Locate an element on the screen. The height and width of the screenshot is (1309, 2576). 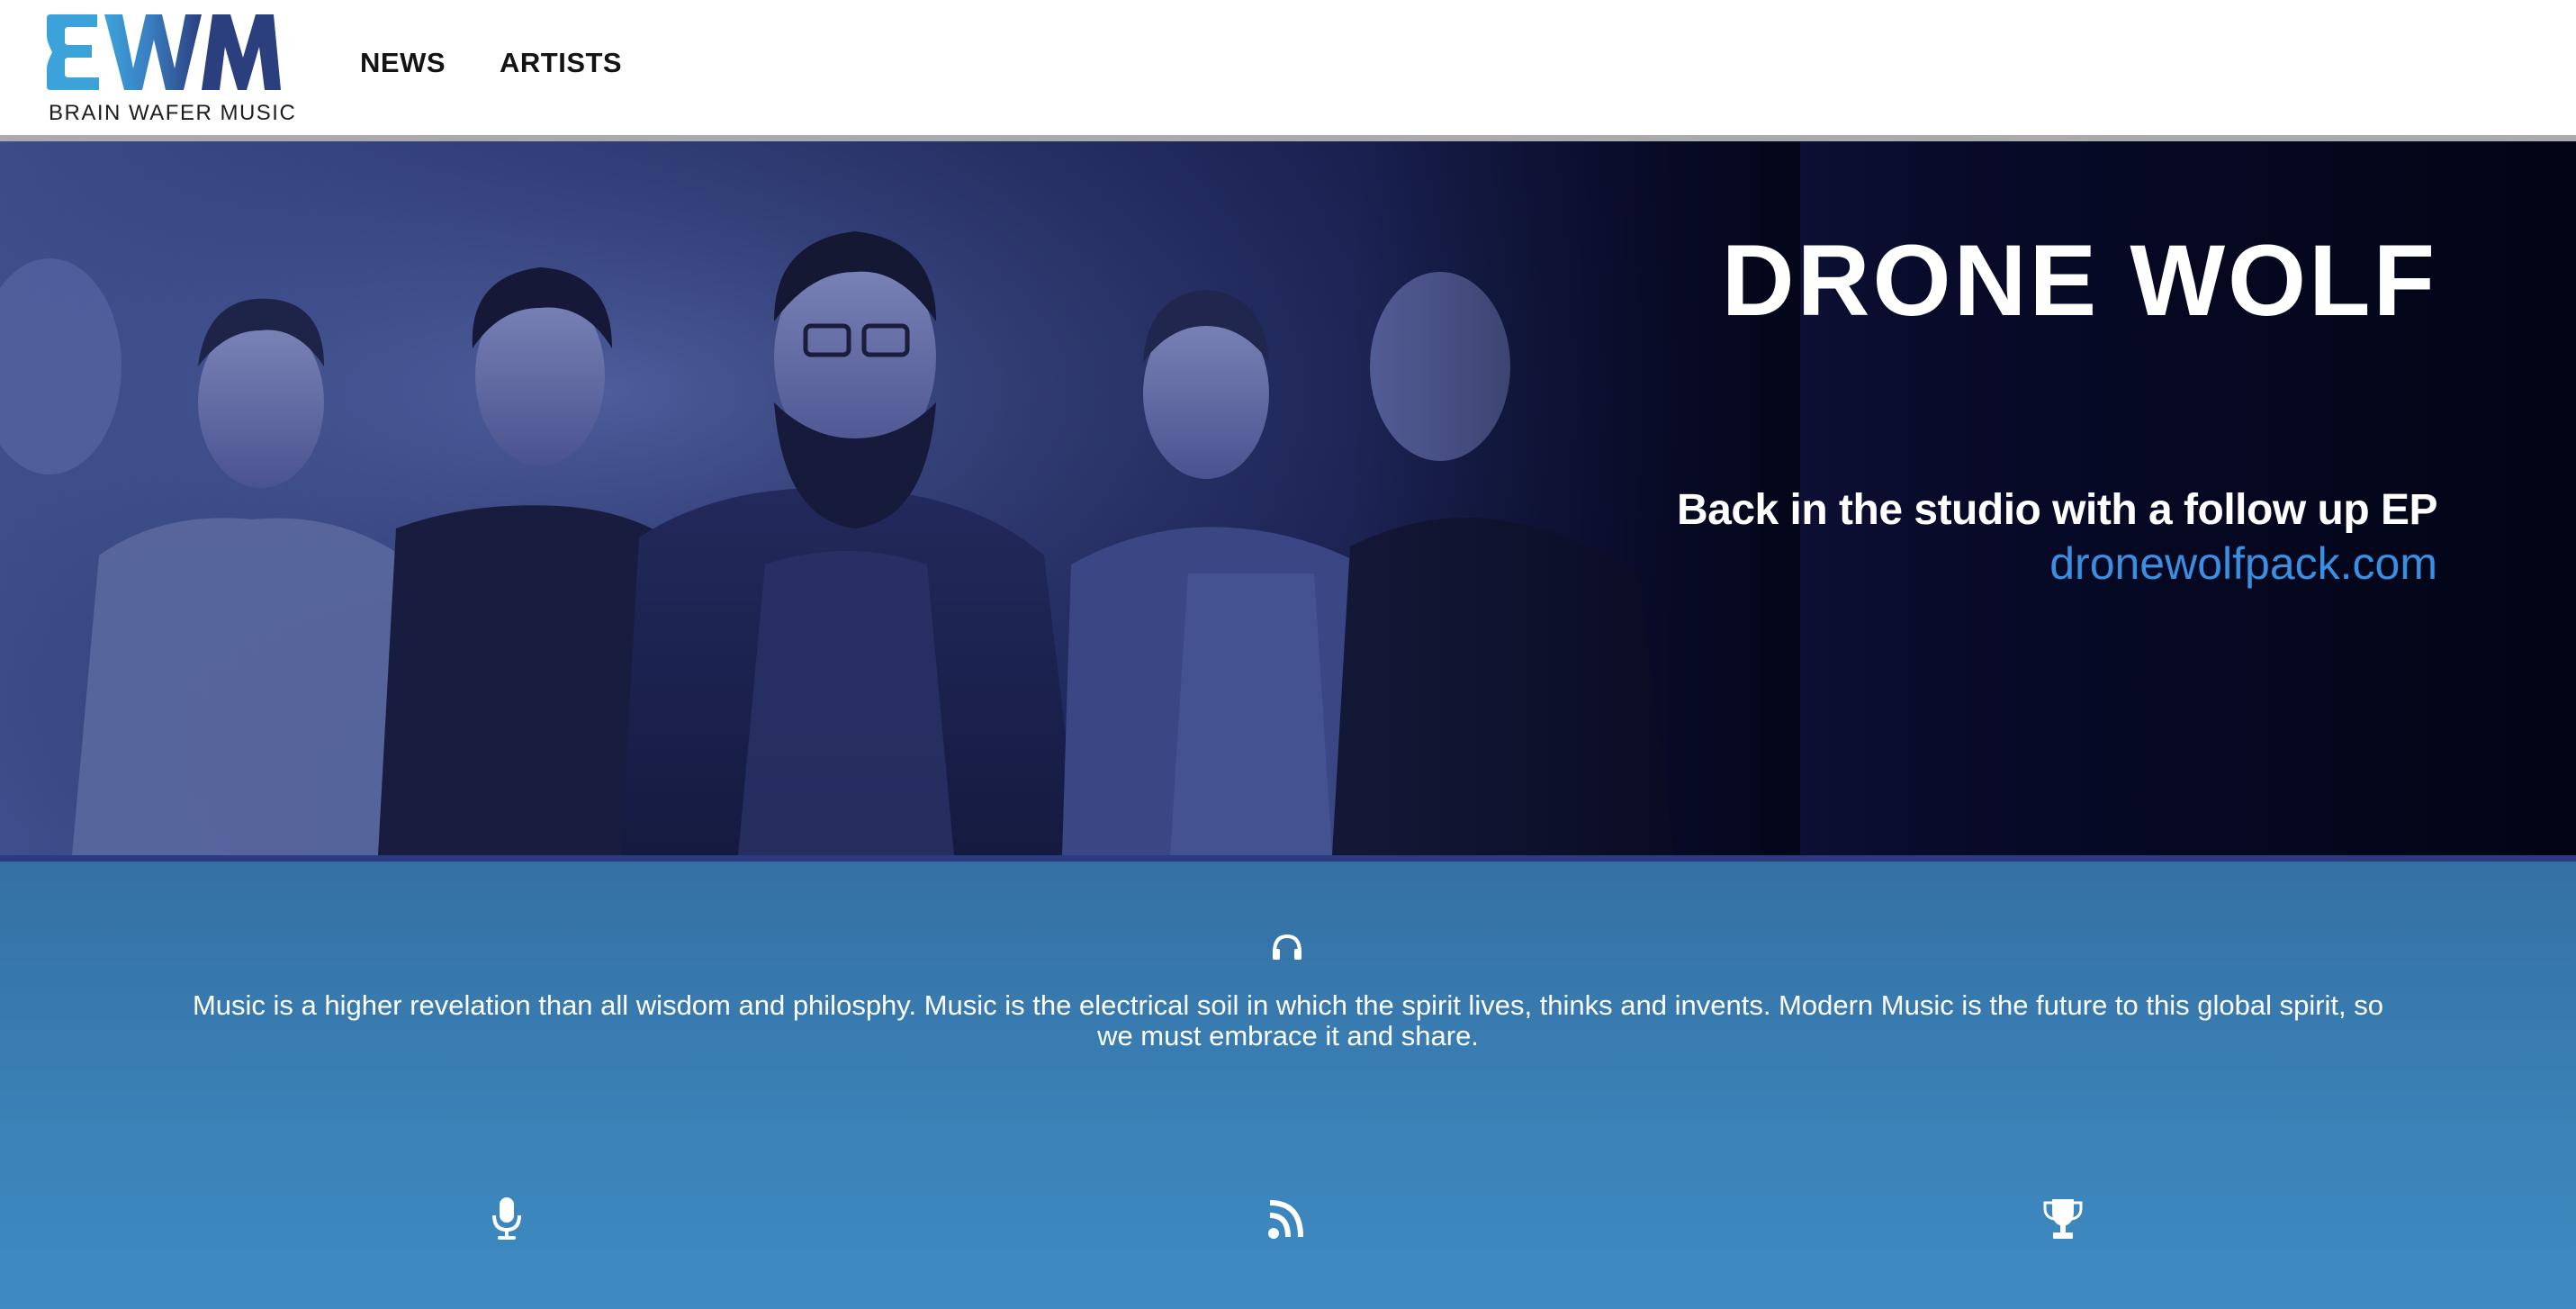
rss-icon is located at coordinates (1286, 1219).